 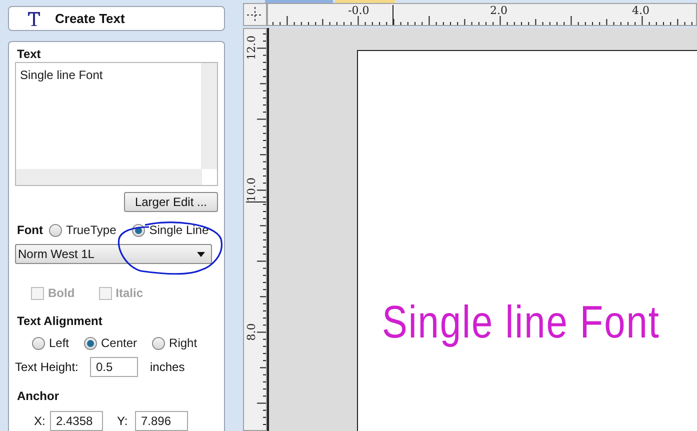 What do you see at coordinates (60, 321) in the screenshot?
I see `section-heading: Text Alignment` at bounding box center [60, 321].